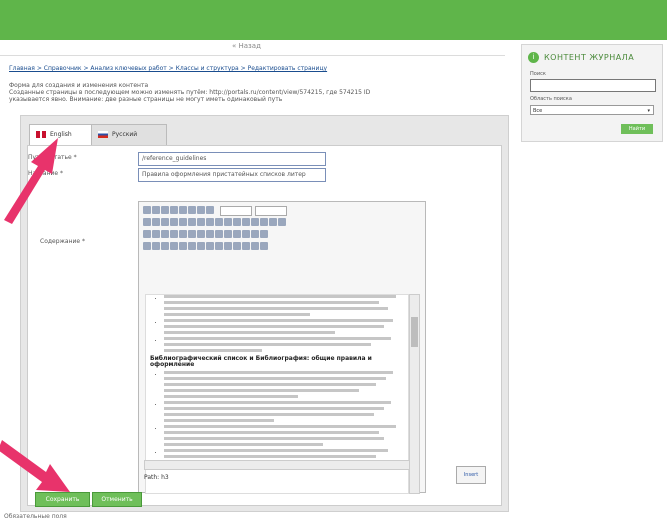  Describe the element at coordinates (228, 246) in the screenshot. I see `rtl-icon` at that location.